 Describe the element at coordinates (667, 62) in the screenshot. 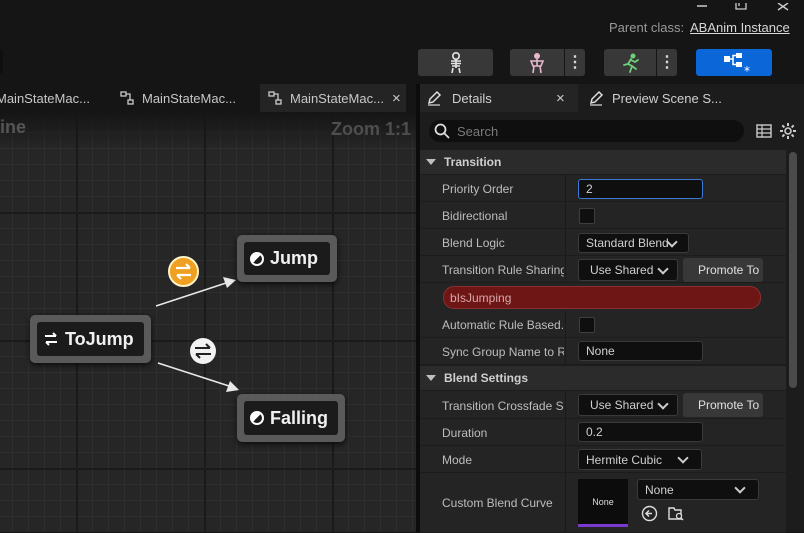

I see `animation-options-icon: ⋮` at that location.